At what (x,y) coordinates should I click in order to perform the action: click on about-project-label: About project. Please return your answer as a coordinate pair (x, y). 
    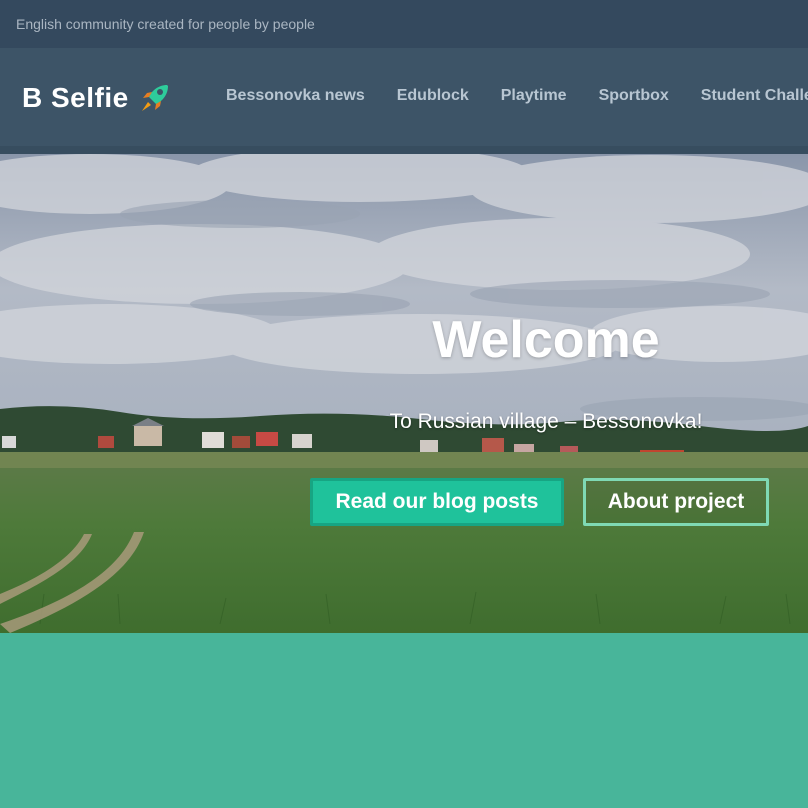
    Looking at the image, I should click on (676, 501).